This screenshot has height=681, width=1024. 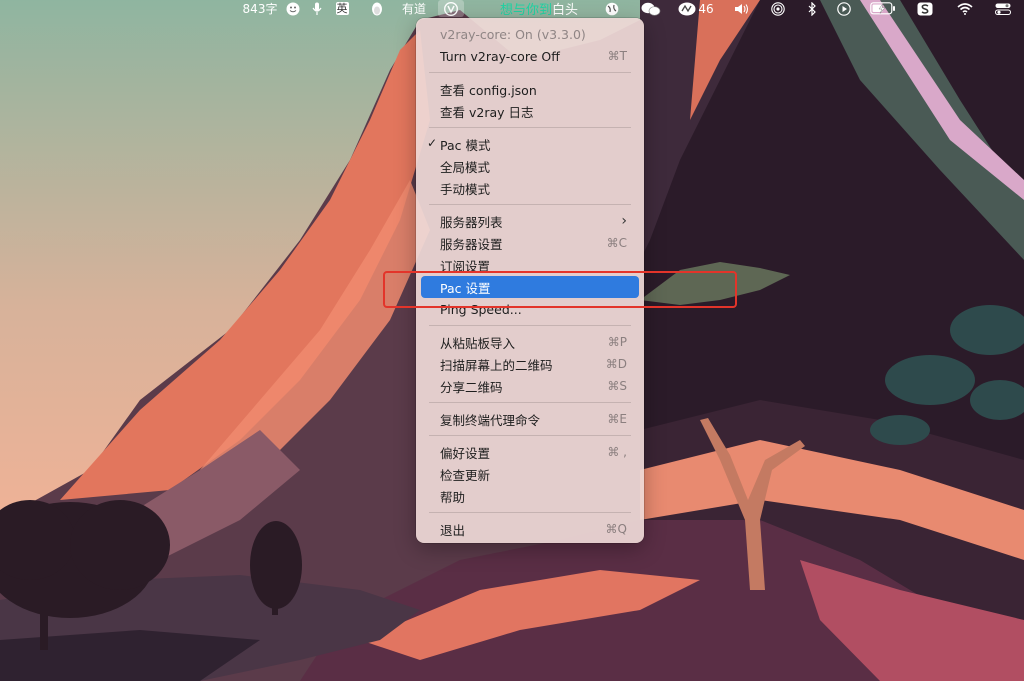 What do you see at coordinates (260, 8) in the screenshot?
I see `word-count-status: 843字` at bounding box center [260, 8].